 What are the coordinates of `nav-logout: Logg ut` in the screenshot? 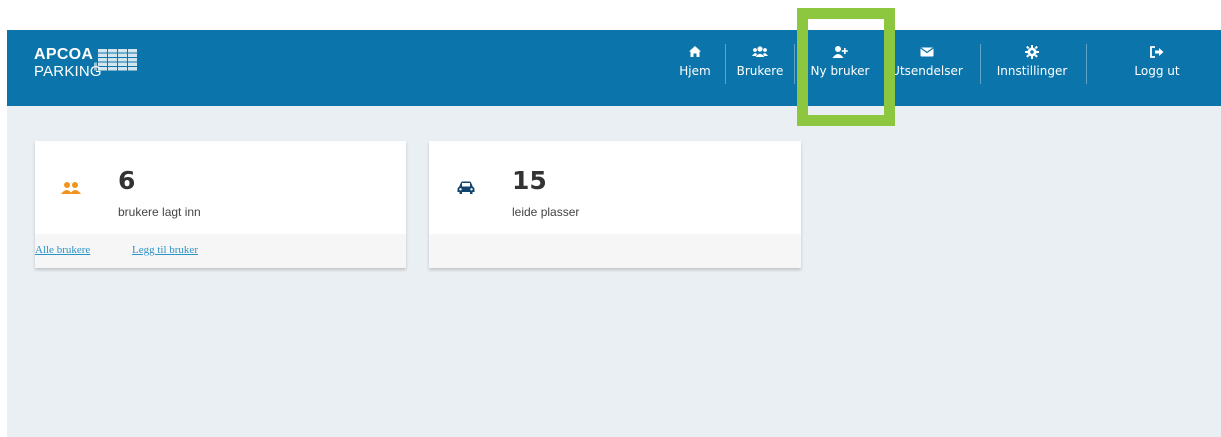 It's located at (1157, 69).